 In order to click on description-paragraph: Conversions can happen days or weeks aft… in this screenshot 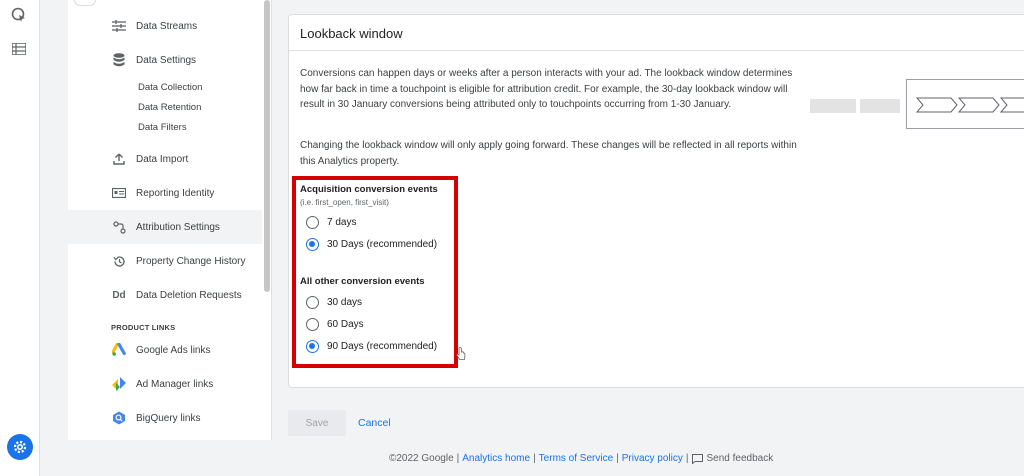, I will do `click(546, 89)`.